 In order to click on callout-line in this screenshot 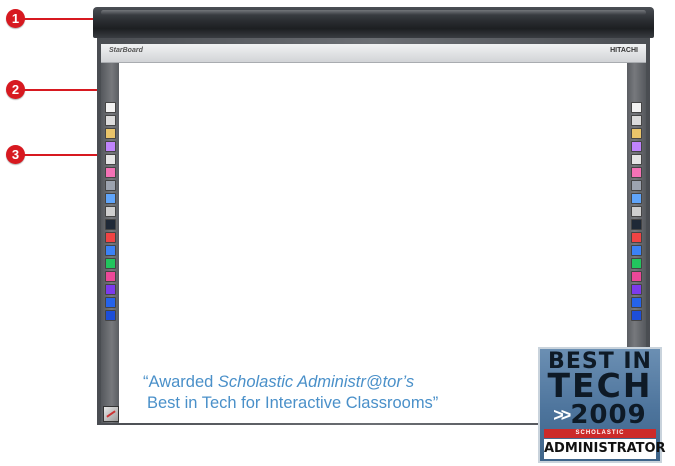, I will do `click(60, 19)`.